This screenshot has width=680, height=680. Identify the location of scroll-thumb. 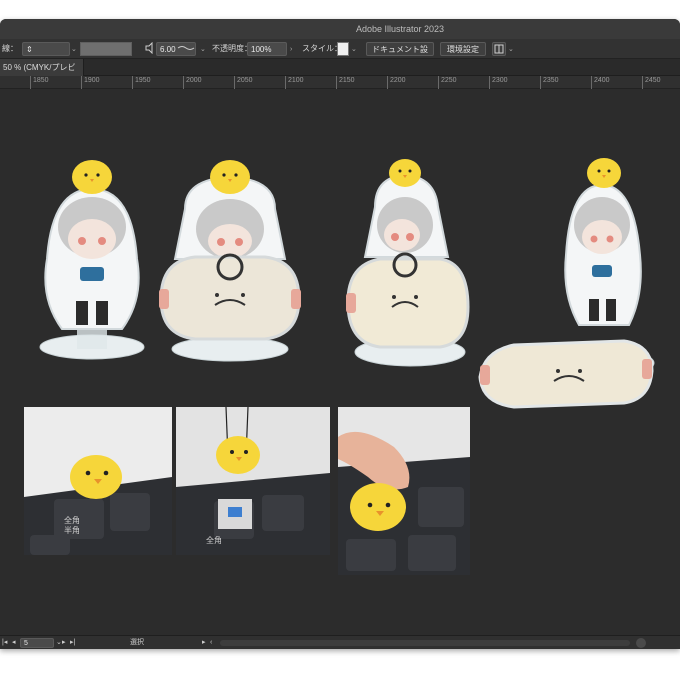
(641, 643).